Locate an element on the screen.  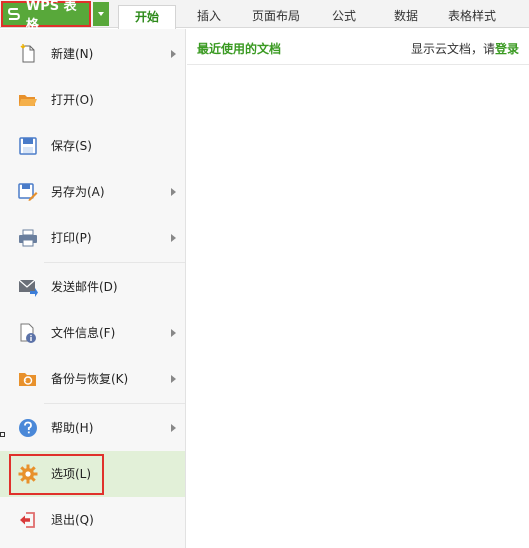
mail-icon is located at coordinates (28, 288).